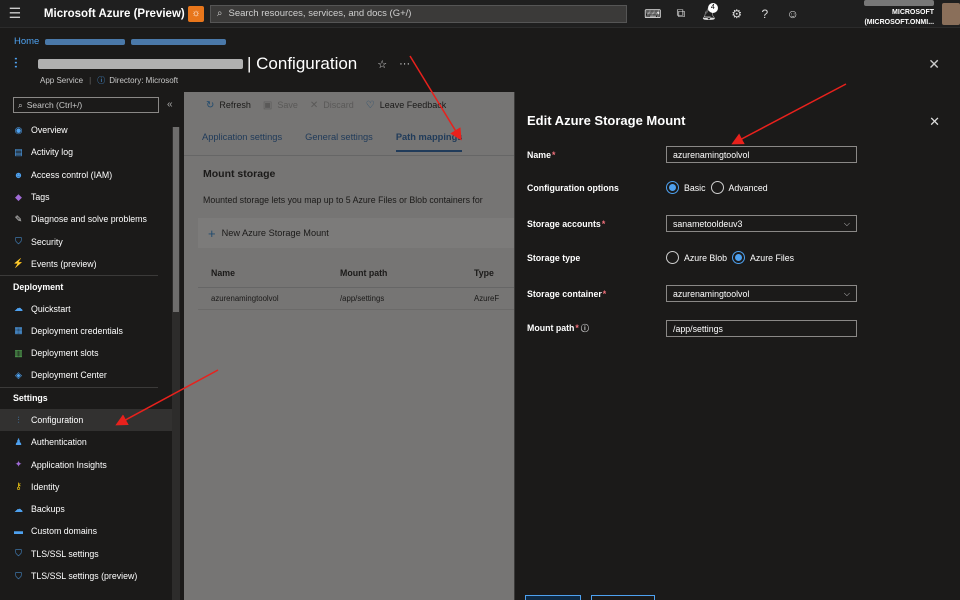 This screenshot has height=600, width=960. Describe the element at coordinates (15, 14) in the screenshot. I see `menu-icon: ☰` at that location.